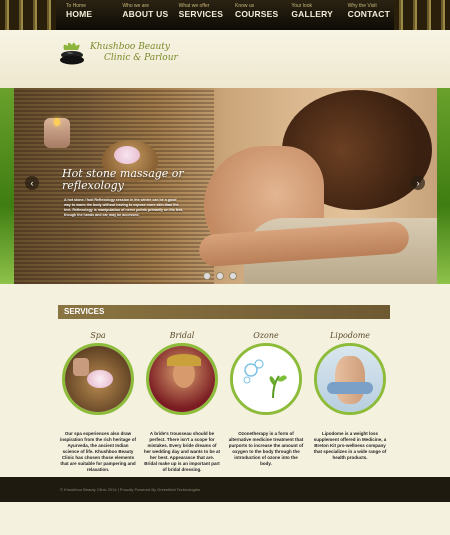 This screenshot has height=535, width=450. I want to click on nav-item-label: SERVICES, so click(201, 14).